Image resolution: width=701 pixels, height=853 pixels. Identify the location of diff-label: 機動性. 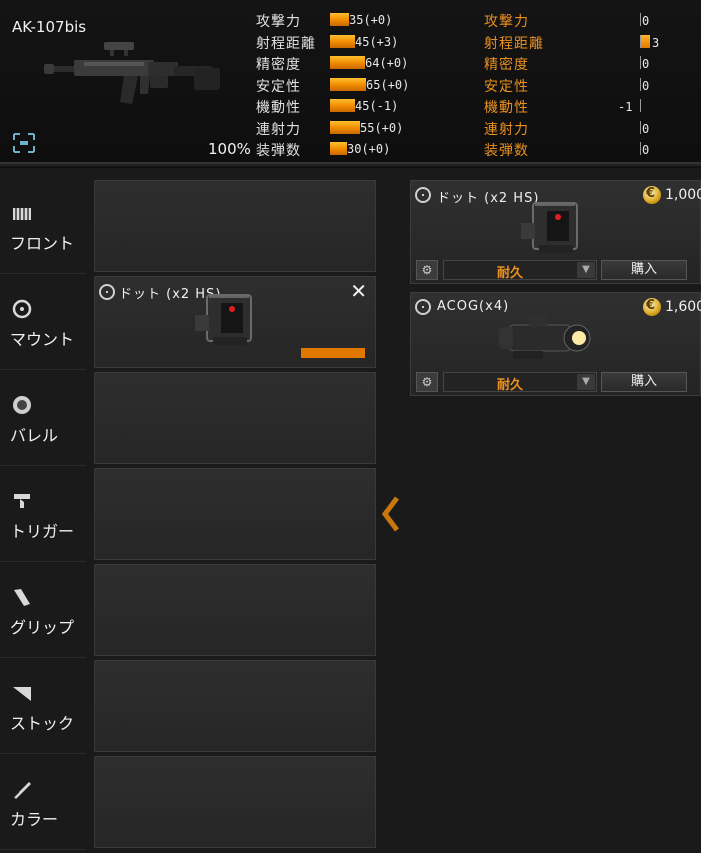
(506, 108).